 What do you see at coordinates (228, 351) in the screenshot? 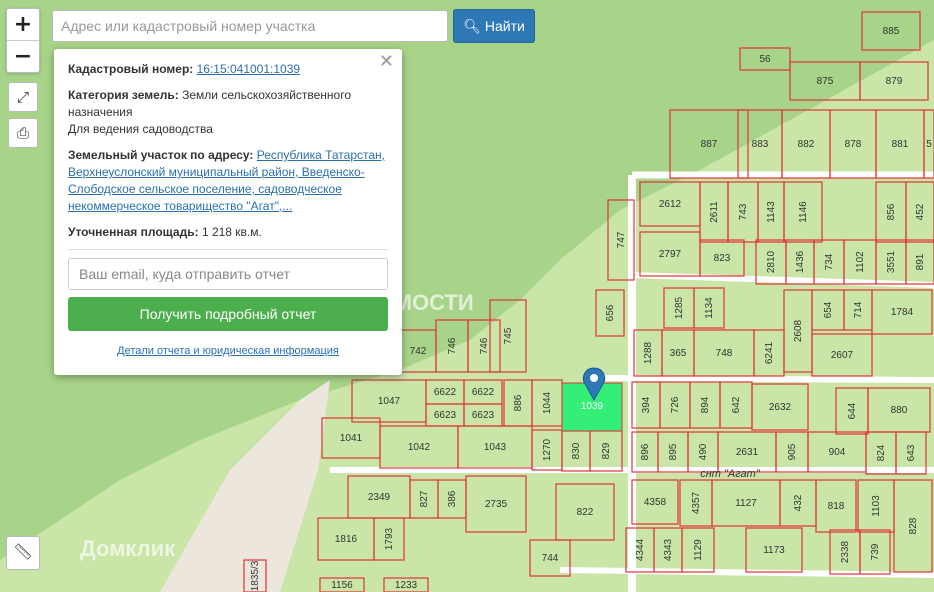
I see `details-link: Детали отчета и юридическая информация` at bounding box center [228, 351].